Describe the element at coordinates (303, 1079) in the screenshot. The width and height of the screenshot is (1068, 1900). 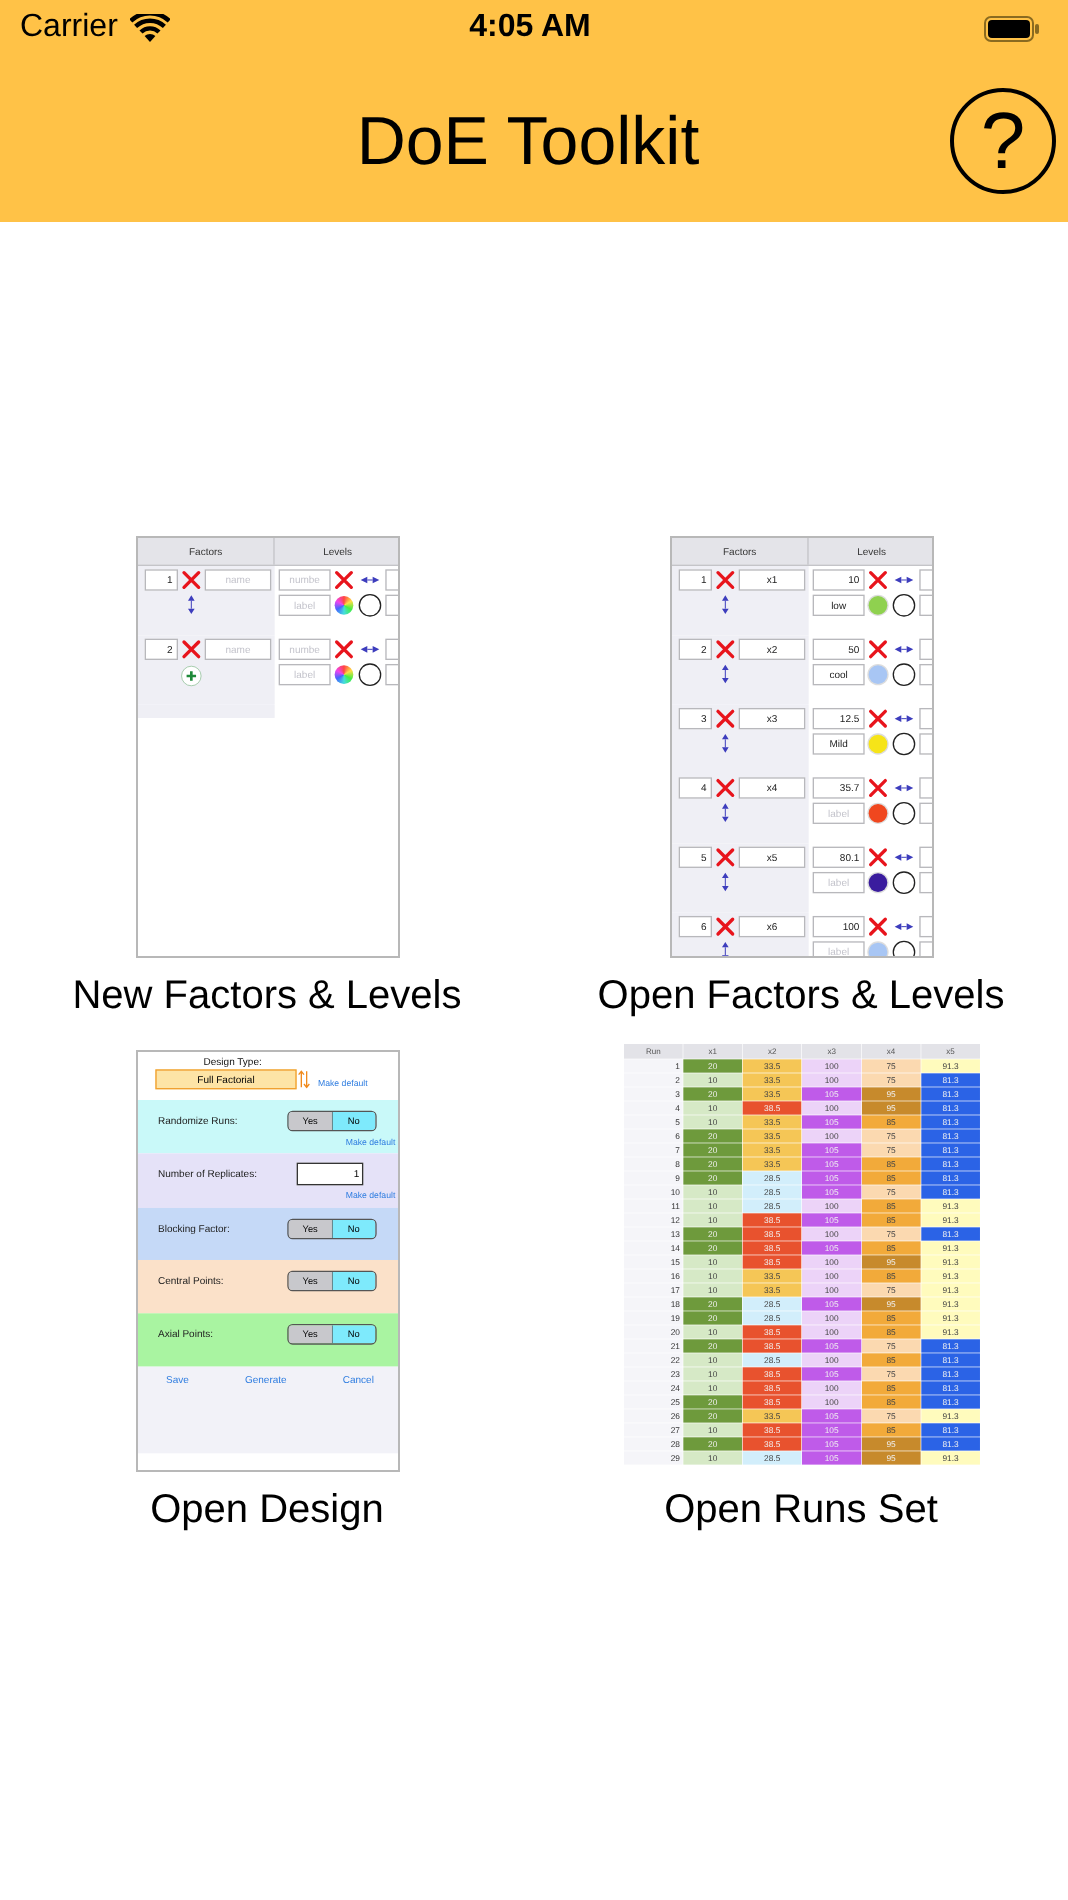
I see `sort-icon` at that location.